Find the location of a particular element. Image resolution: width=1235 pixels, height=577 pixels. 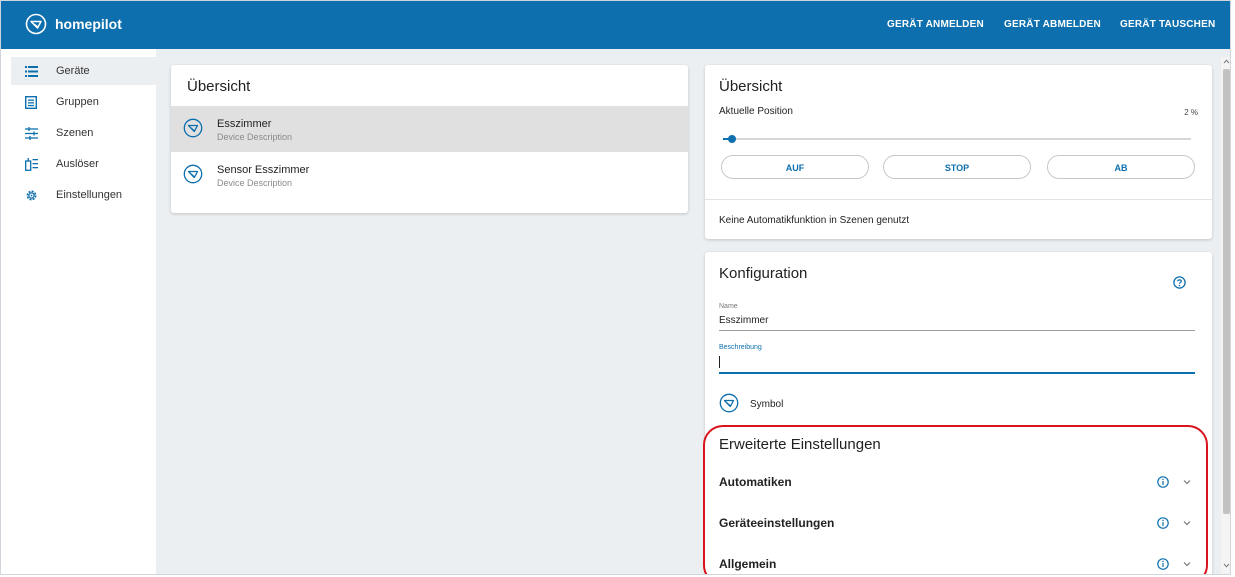

advanced-settings-title: Erweiterte Einstellungen is located at coordinates (800, 444).